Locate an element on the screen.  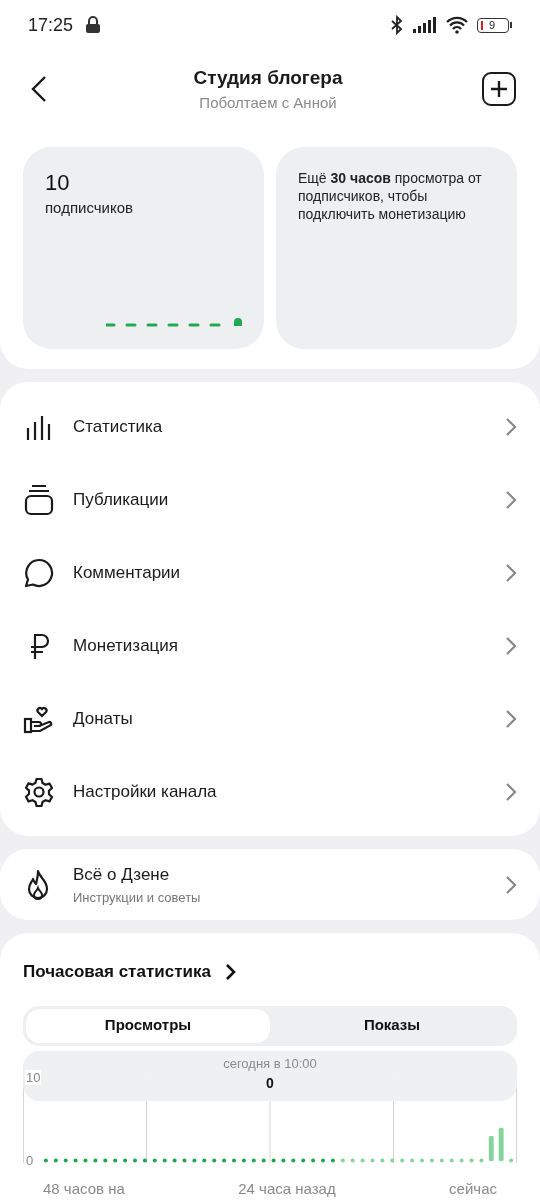
ruble-icon is located at coordinates (39, 645).